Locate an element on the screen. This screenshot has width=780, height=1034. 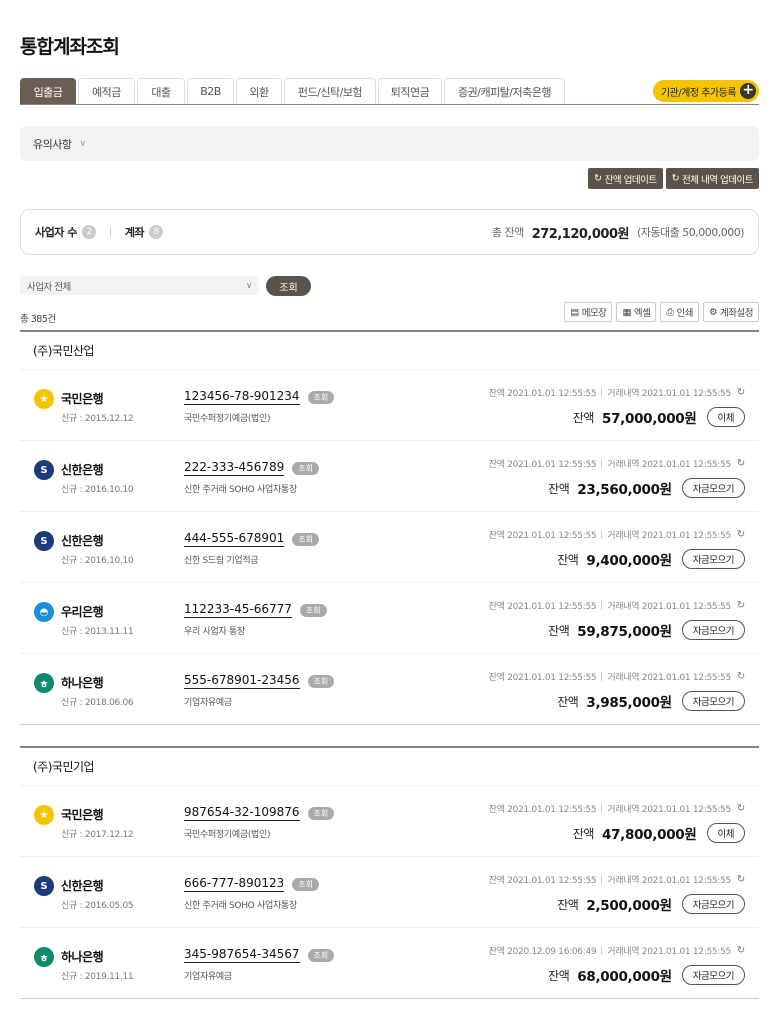
tab-deposit-withdrawal: 입출금 is located at coordinates (48, 91).